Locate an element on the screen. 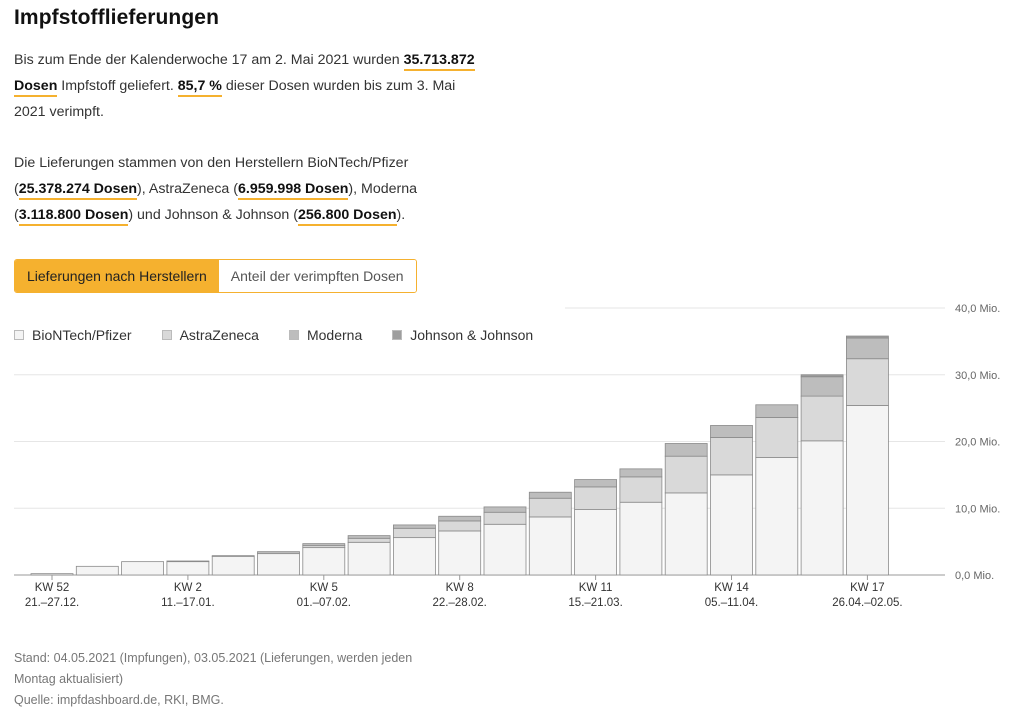 This screenshot has height=715, width=1024. bar-segment-moderna-kw5 is located at coordinates (324, 545).